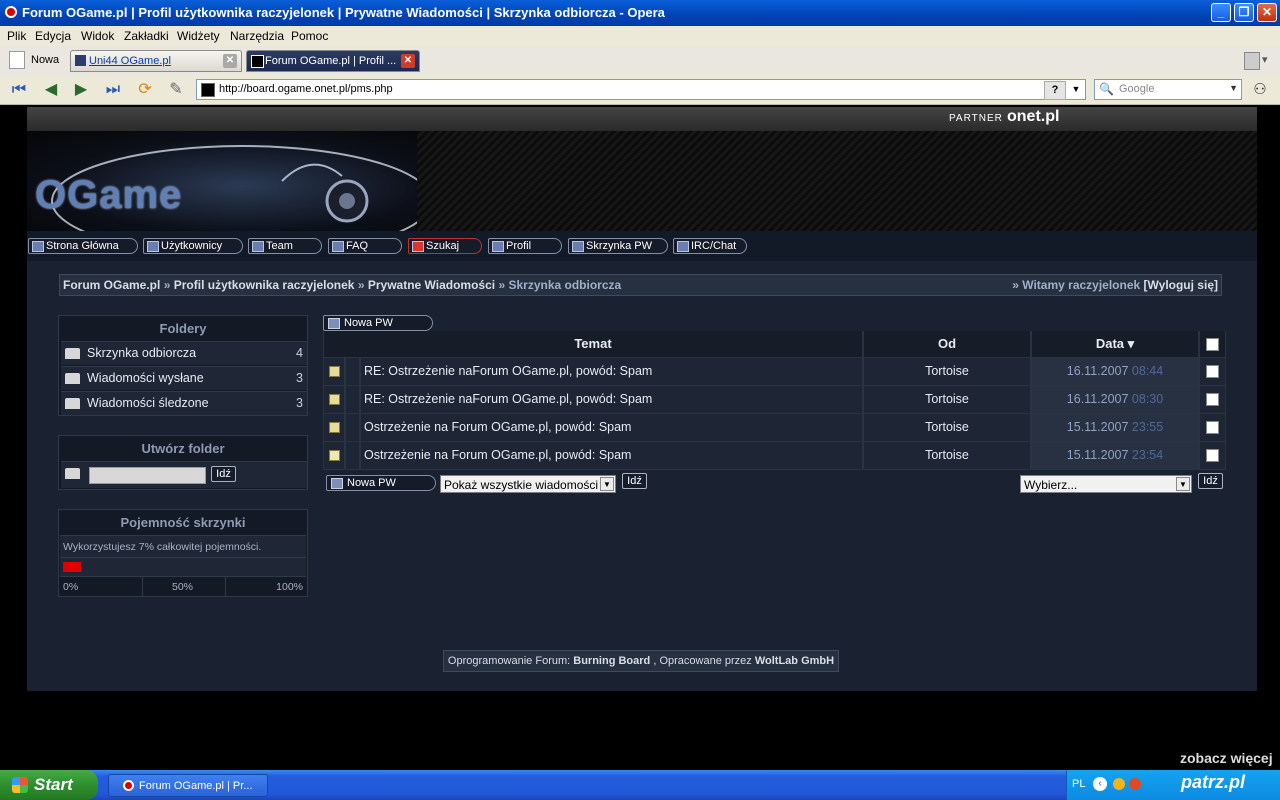 This screenshot has height=800, width=1280. Describe the element at coordinates (183, 522) in the screenshot. I see `capacity-title: Pojemność skrzynki` at that location.